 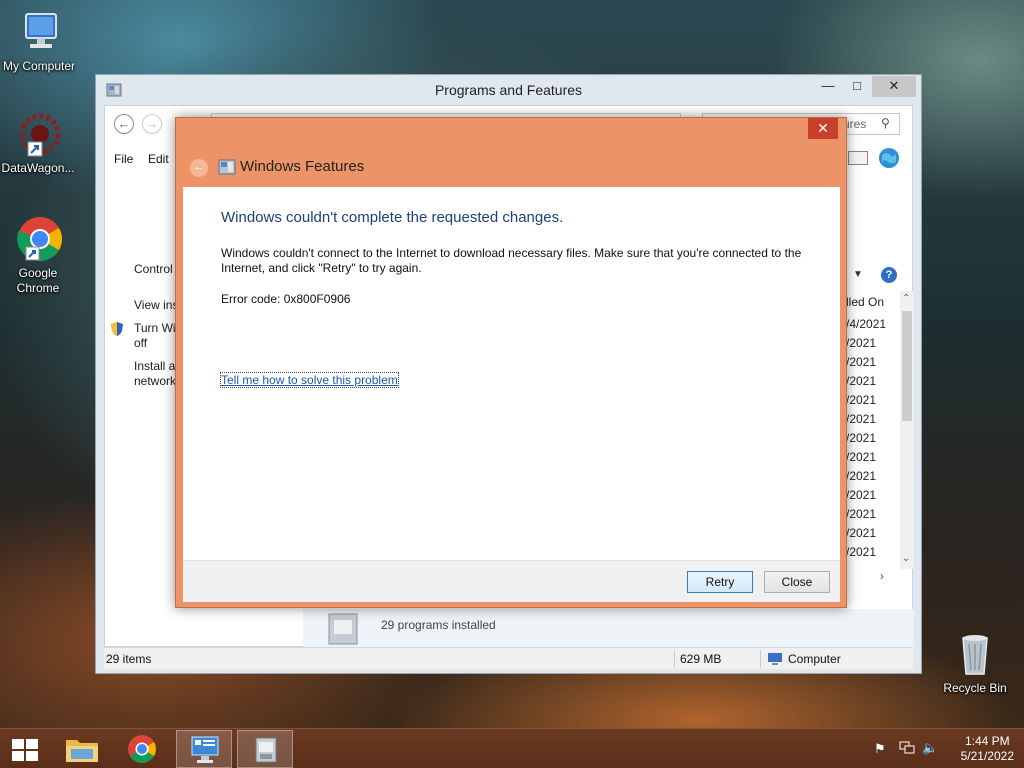 I want to click on window-titlebar: Programs and Features — □ ✕, so click(x=508, y=90).